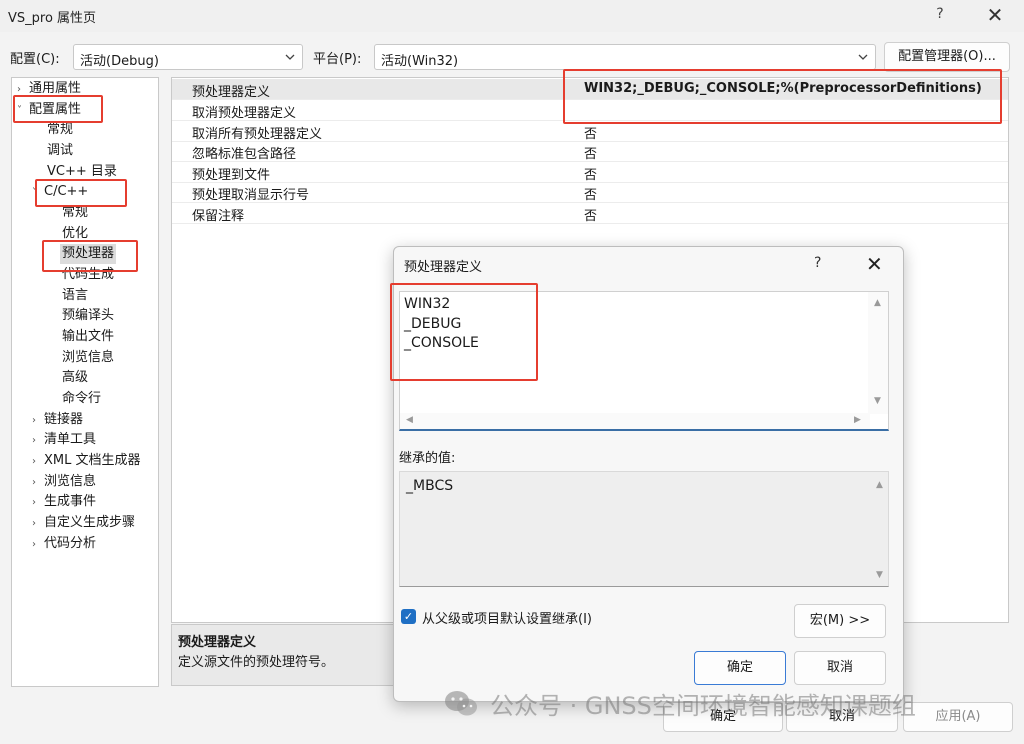 This screenshot has width=1024, height=744. What do you see at coordinates (88, 337) in the screenshot?
I see `tree-item-output-files: 输出文件` at bounding box center [88, 337].